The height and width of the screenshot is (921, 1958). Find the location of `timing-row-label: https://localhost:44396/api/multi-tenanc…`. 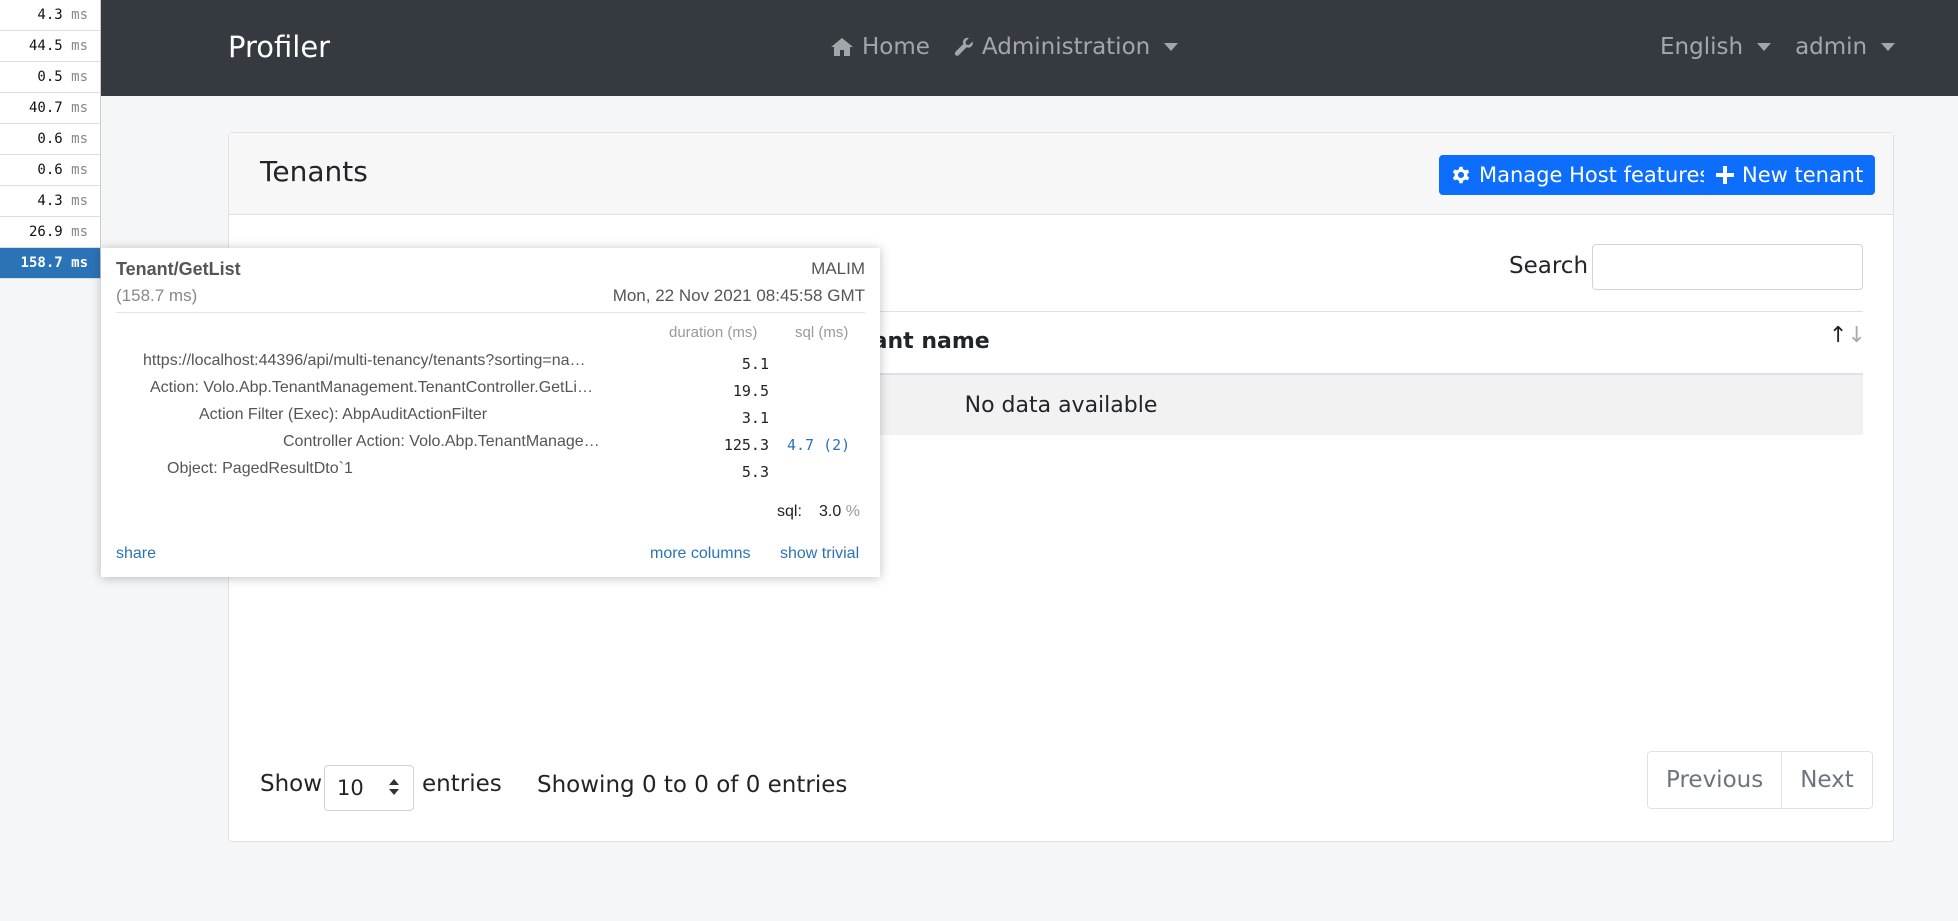

timing-row-label: https://localhost:44396/api/multi-tenanc… is located at coordinates (364, 360).